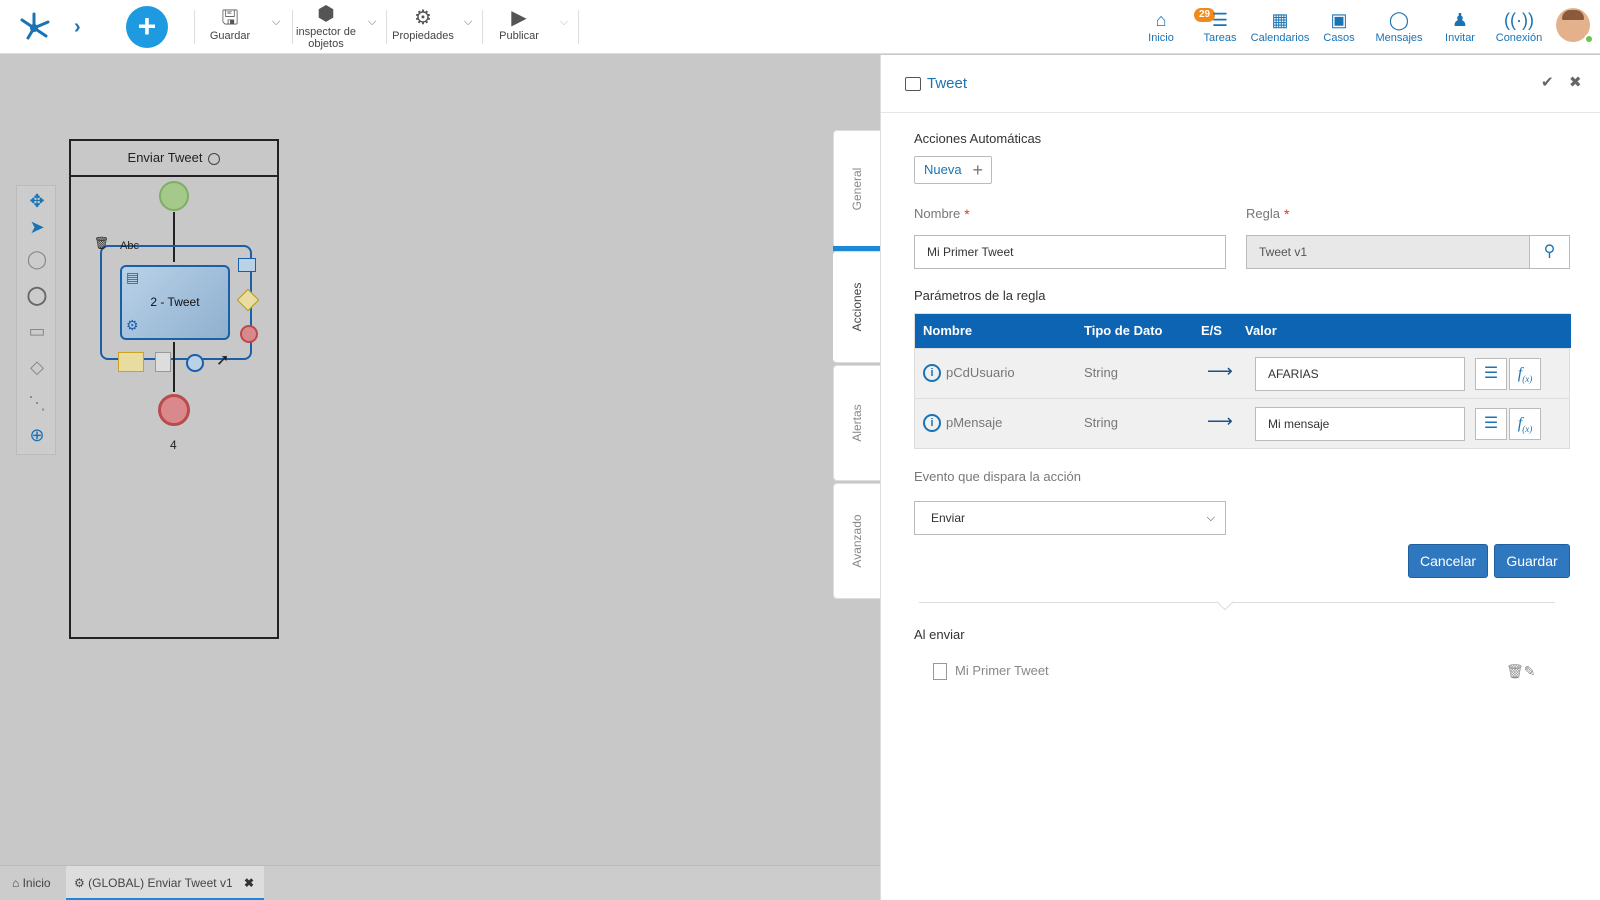 The image size is (1600, 900). I want to click on nav-invite: ♟ Invitar, so click(1460, 26).